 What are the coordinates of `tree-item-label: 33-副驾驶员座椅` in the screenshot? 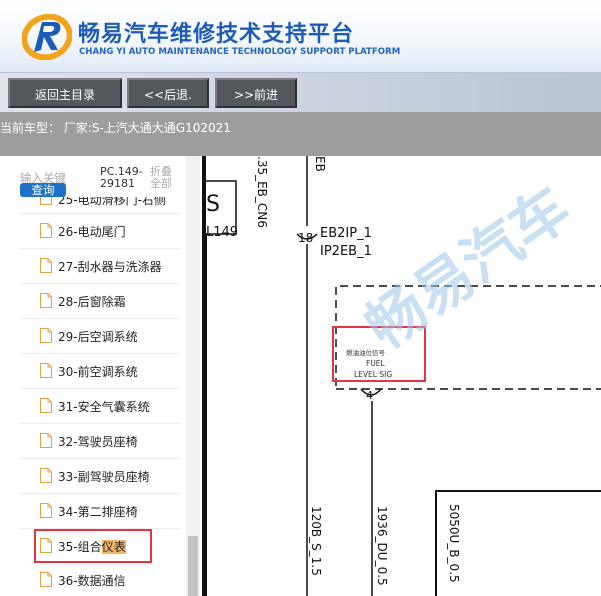 It's located at (104, 477).